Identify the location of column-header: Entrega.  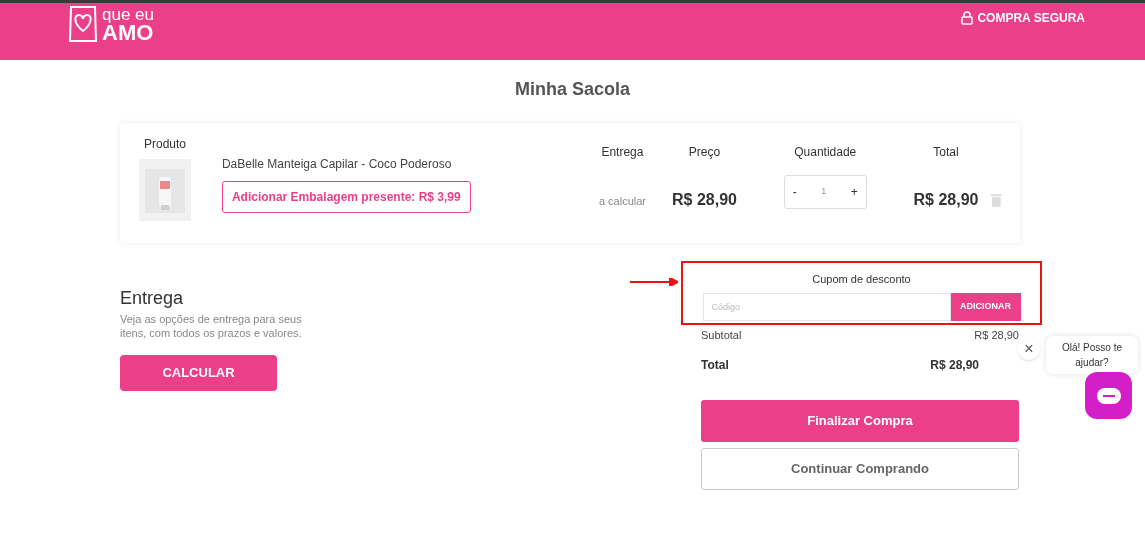
(622, 152).